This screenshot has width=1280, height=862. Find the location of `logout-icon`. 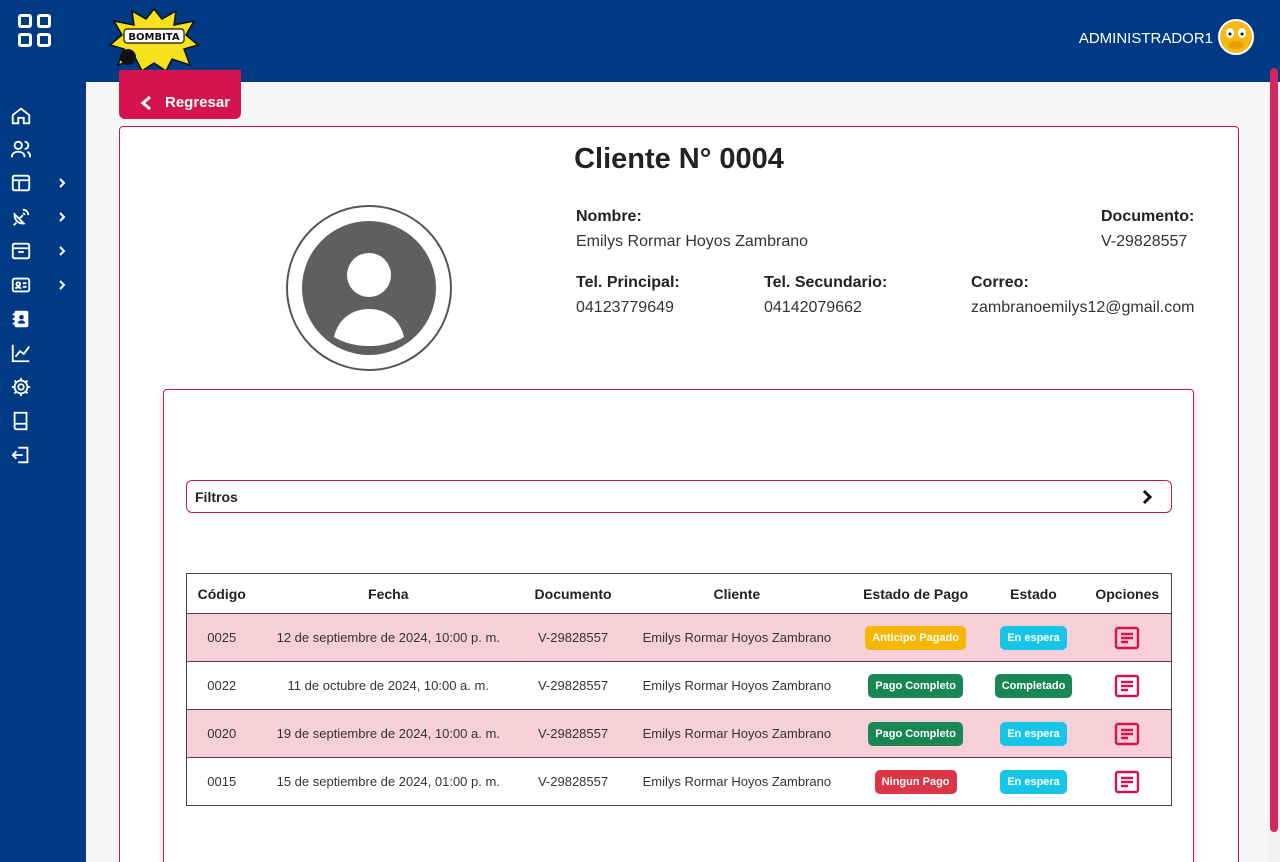

logout-icon is located at coordinates (43, 455).